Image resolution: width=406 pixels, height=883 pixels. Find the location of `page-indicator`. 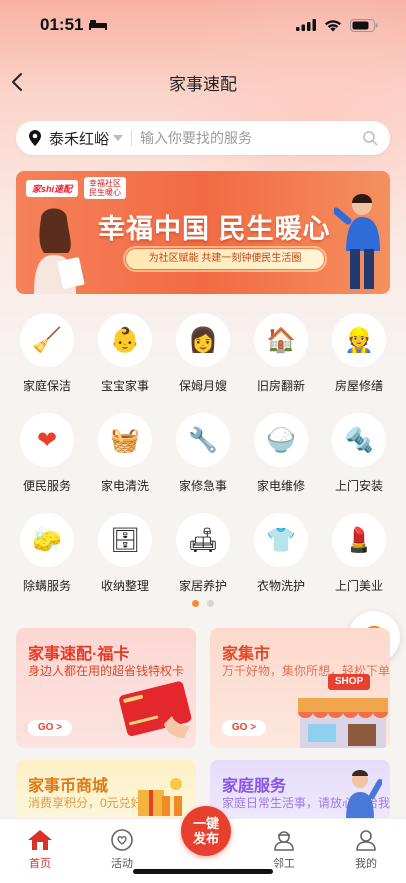

page-indicator is located at coordinates (203, 603).